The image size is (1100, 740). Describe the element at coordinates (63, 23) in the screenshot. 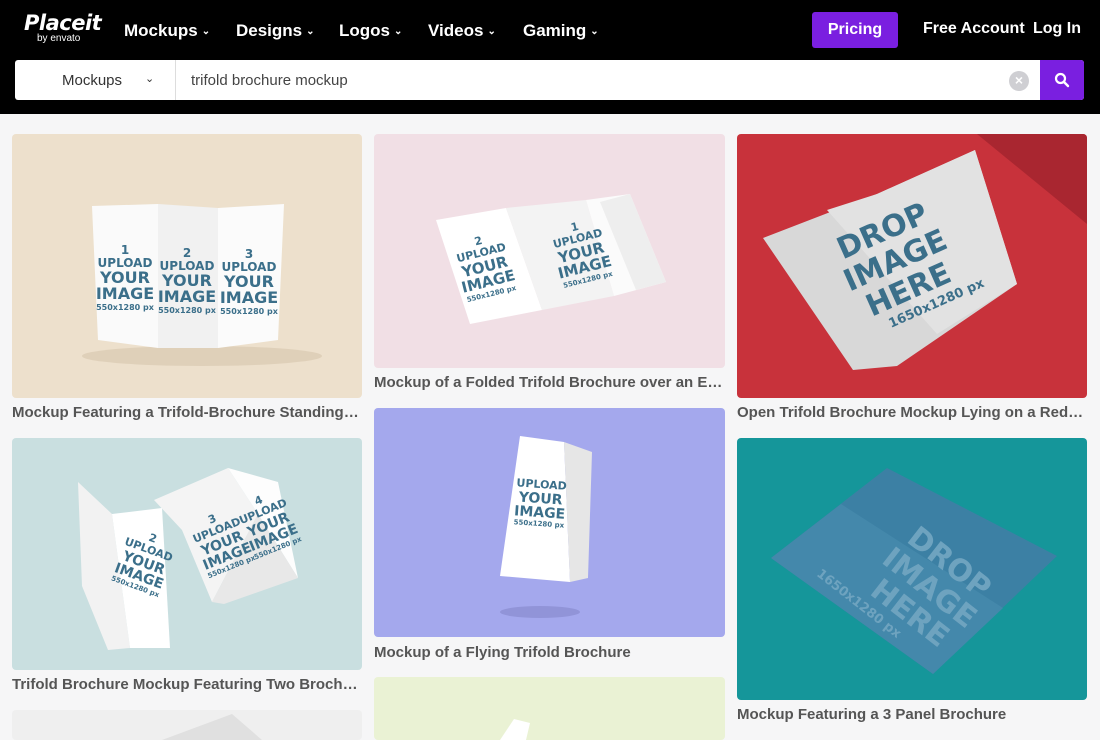

I see `logo-text: Placeit` at that location.